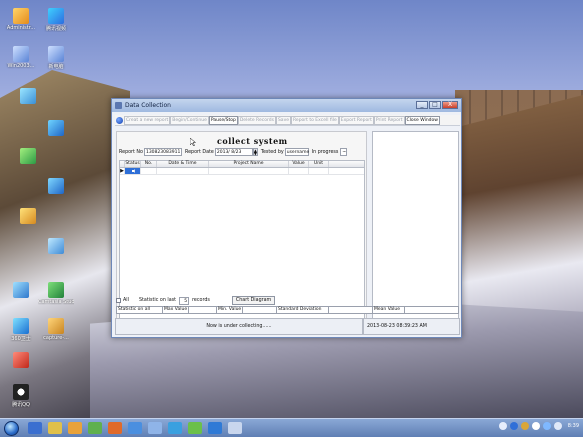 The width and height of the screenshot is (583, 437). I want to click on status-dropdown: ~, so click(344, 152).